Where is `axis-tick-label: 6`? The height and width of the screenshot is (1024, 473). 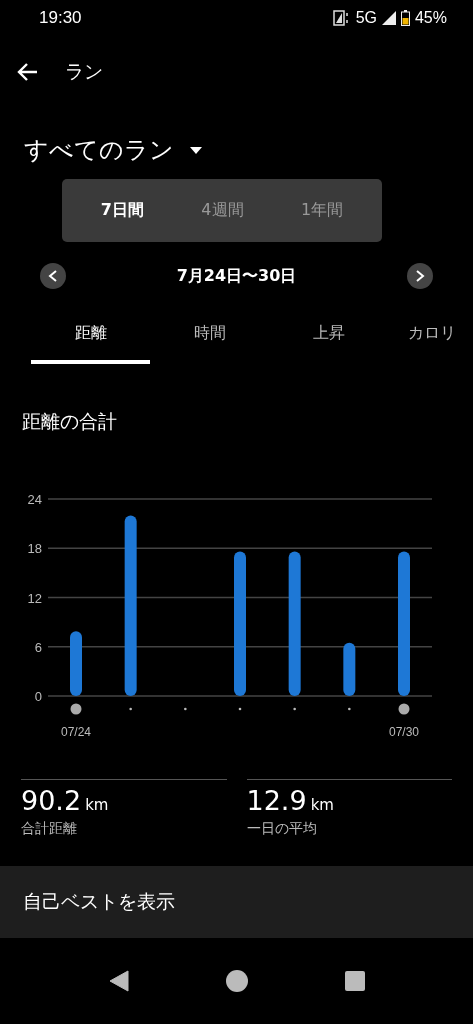
axis-tick-label: 6 is located at coordinates (38, 647).